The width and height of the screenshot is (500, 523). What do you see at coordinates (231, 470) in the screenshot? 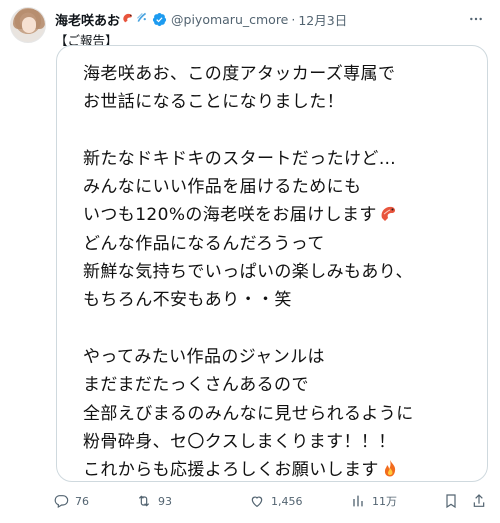
I see `image-text-line: これからも応援よろしくお願いします` at bounding box center [231, 470].